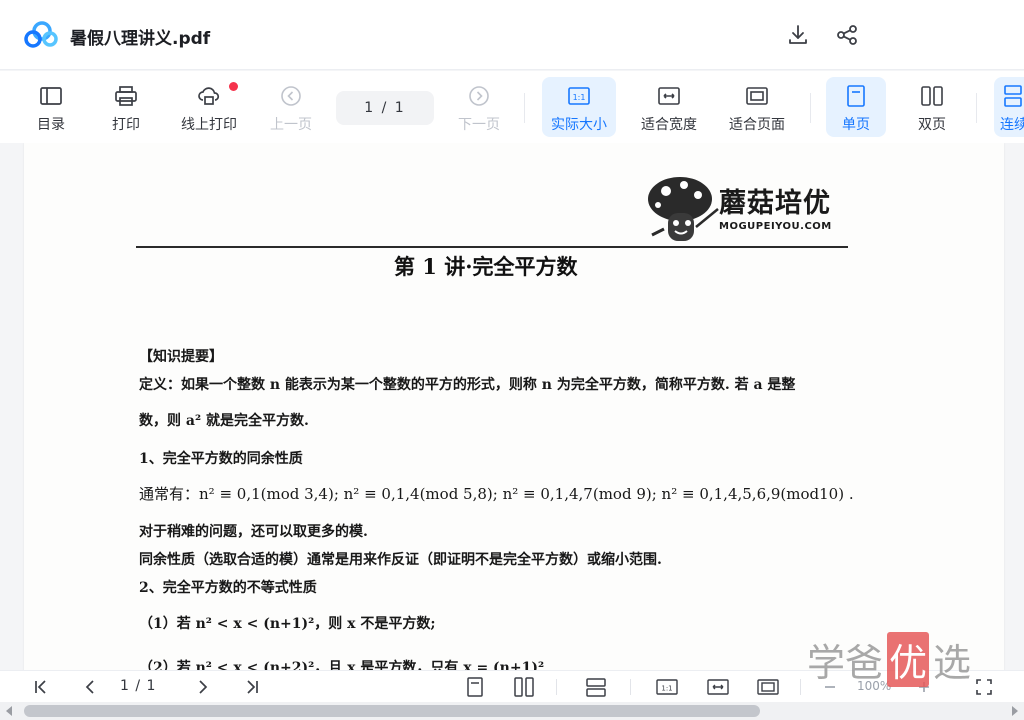 This screenshot has width=1024, height=720. Describe the element at coordinates (126, 96) in the screenshot. I see `printer-icon` at that location.